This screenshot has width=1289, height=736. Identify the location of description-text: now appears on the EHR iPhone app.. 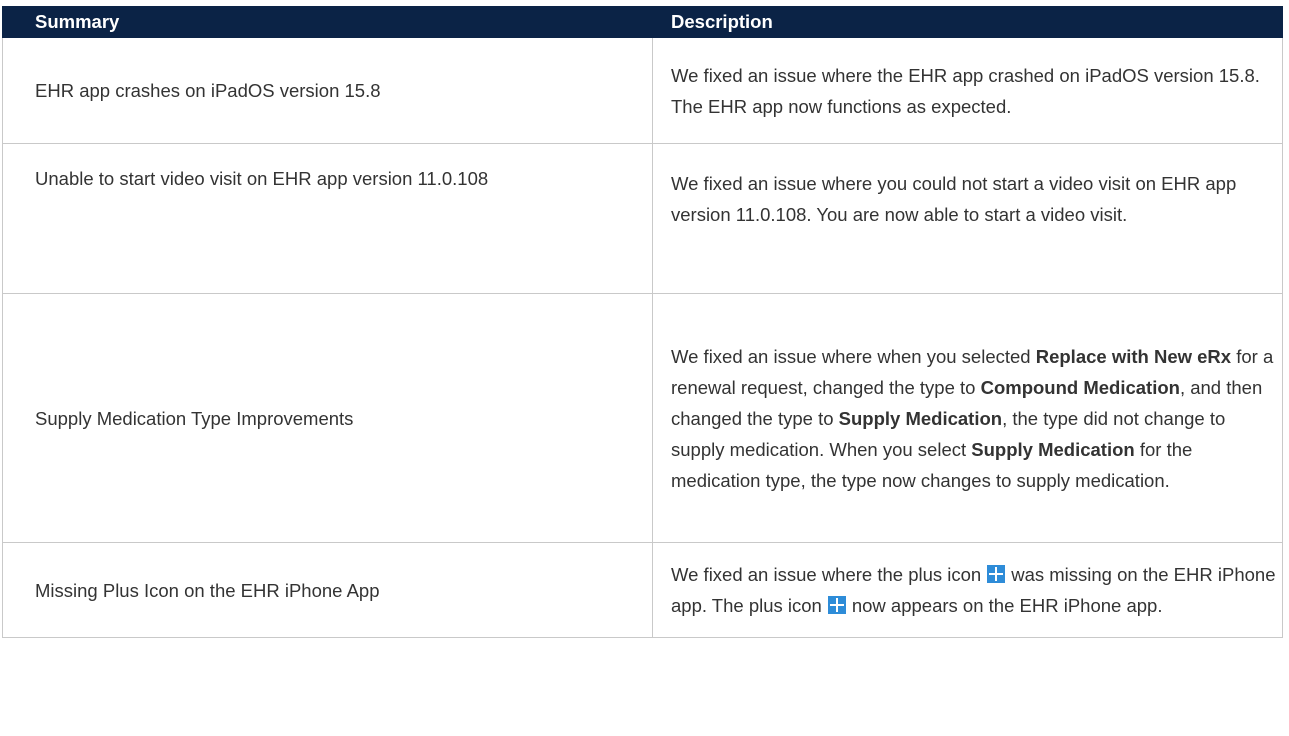
(1007, 605).